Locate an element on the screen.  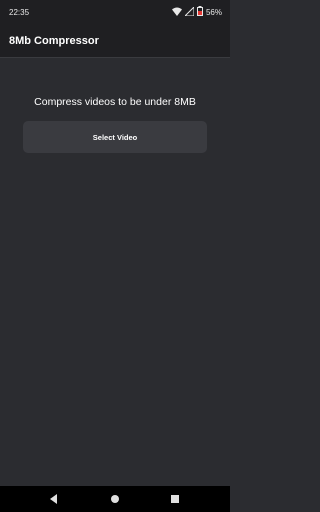
app-title: 8Mb Compressor is located at coordinates (54, 41).